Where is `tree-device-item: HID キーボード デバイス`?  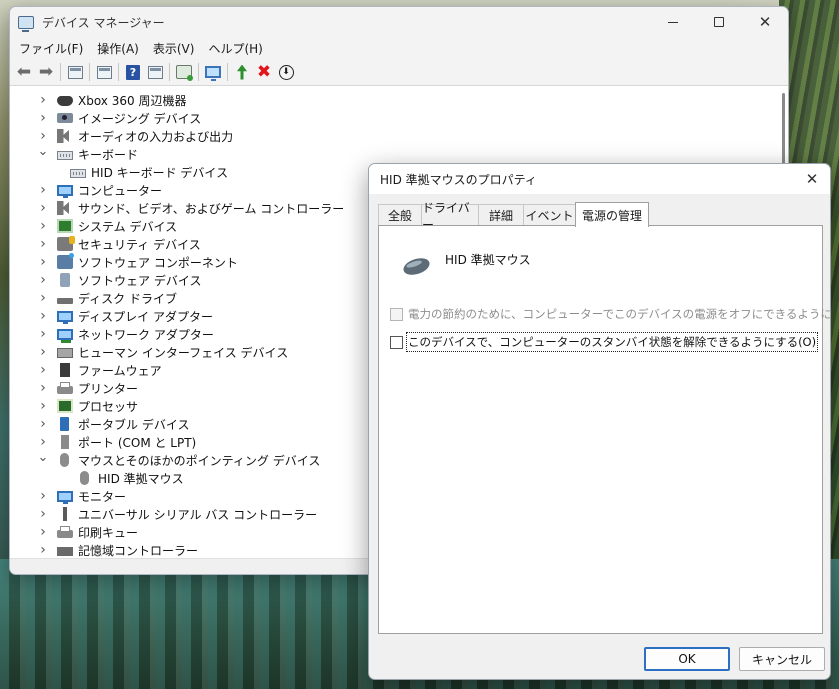
tree-device-item: HID キーボード デバイス is located at coordinates (149, 172).